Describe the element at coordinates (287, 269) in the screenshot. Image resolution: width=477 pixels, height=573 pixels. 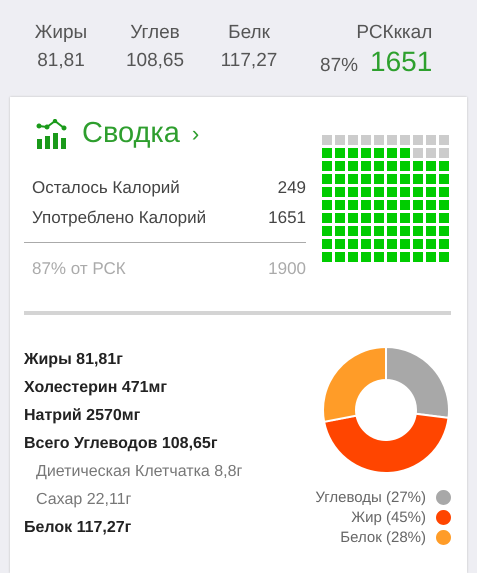
I see `footer-value: 1900` at that location.